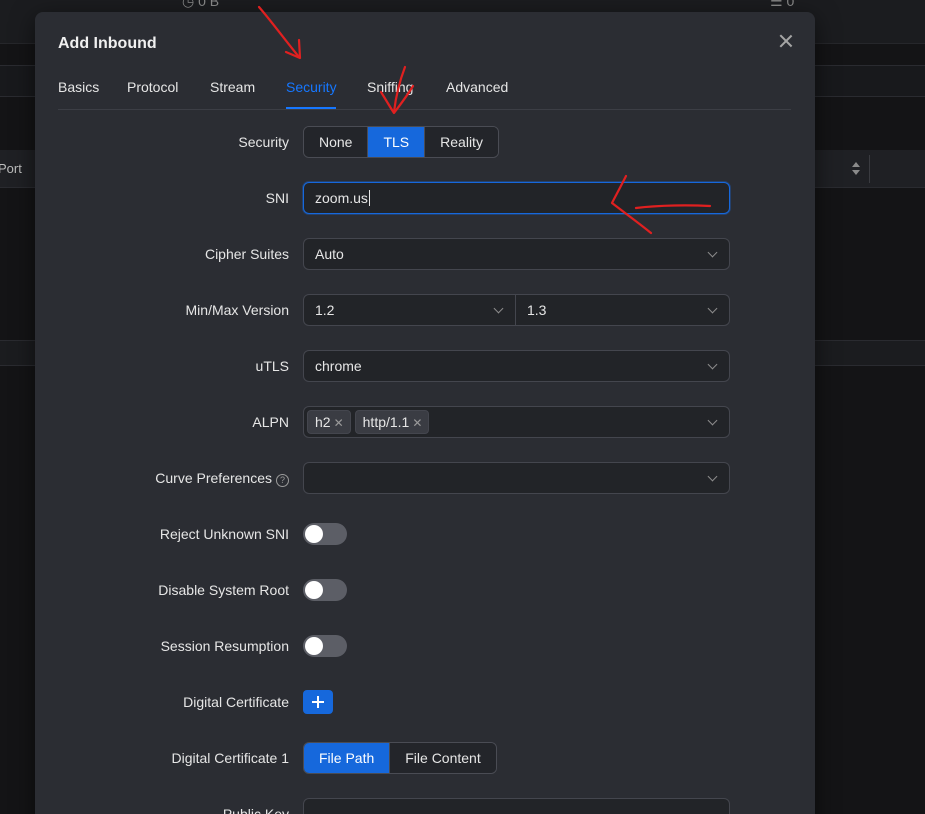 This screenshot has height=814, width=925. What do you see at coordinates (325, 310) in the screenshot?
I see `min-version-value: 1.2` at bounding box center [325, 310].